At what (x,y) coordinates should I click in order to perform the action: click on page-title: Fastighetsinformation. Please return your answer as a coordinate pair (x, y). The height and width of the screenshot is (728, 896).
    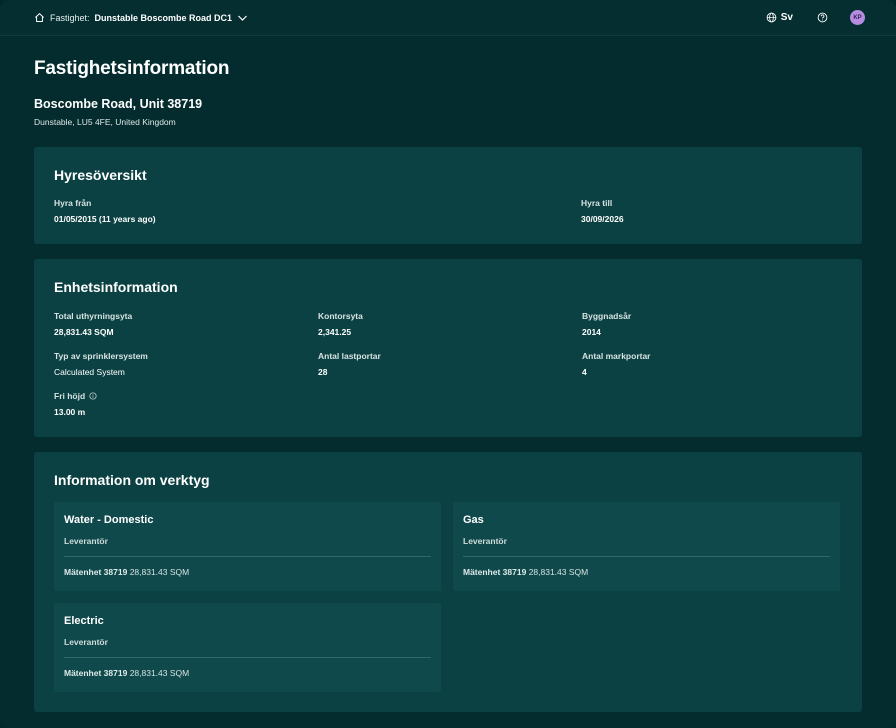
    Looking at the image, I should click on (132, 68).